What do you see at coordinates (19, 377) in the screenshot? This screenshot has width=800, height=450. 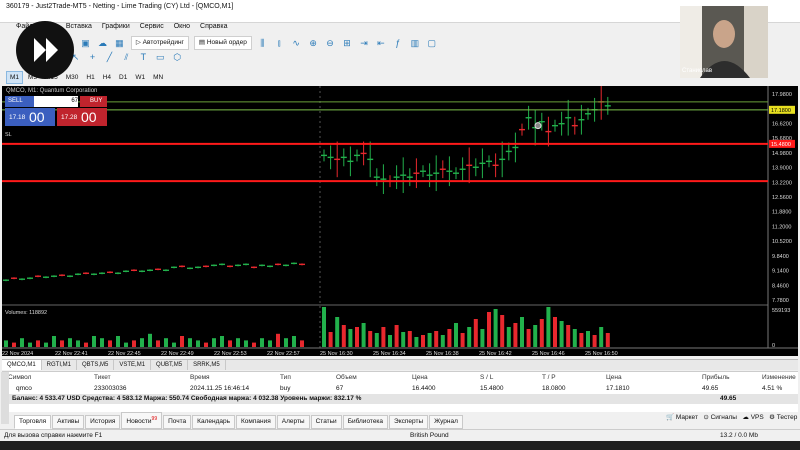 I see `positions-header-0: Символ` at bounding box center [19, 377].